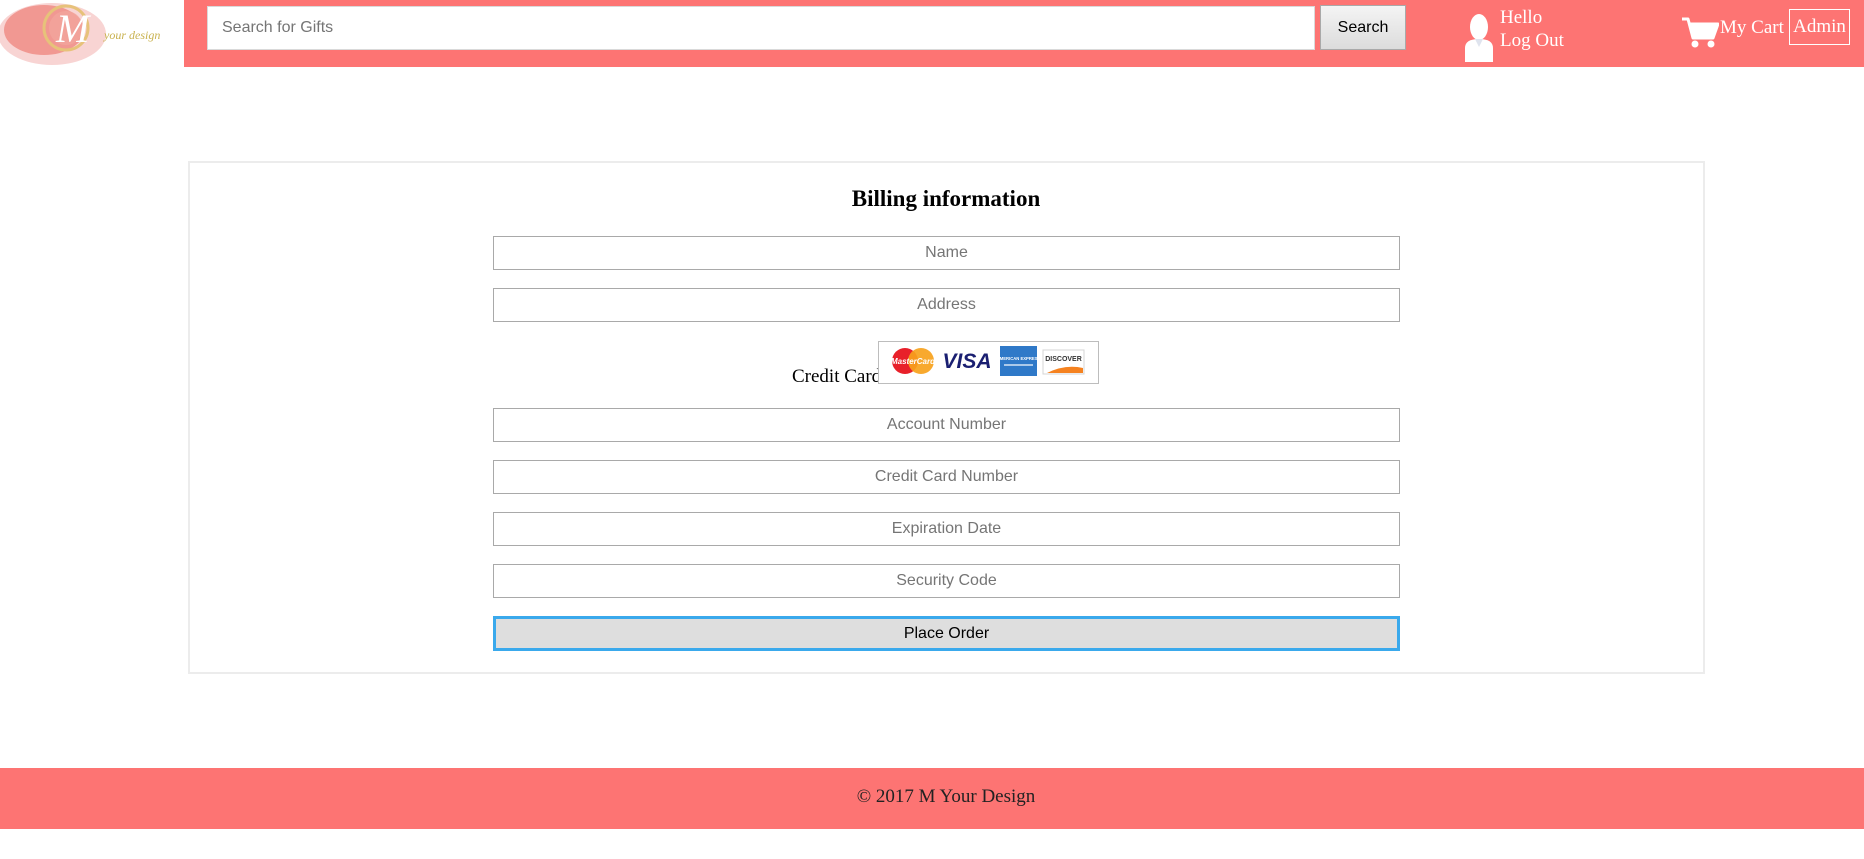 This screenshot has width=1864, height=859. Describe the element at coordinates (946, 253) in the screenshot. I see `name-field` at that location.